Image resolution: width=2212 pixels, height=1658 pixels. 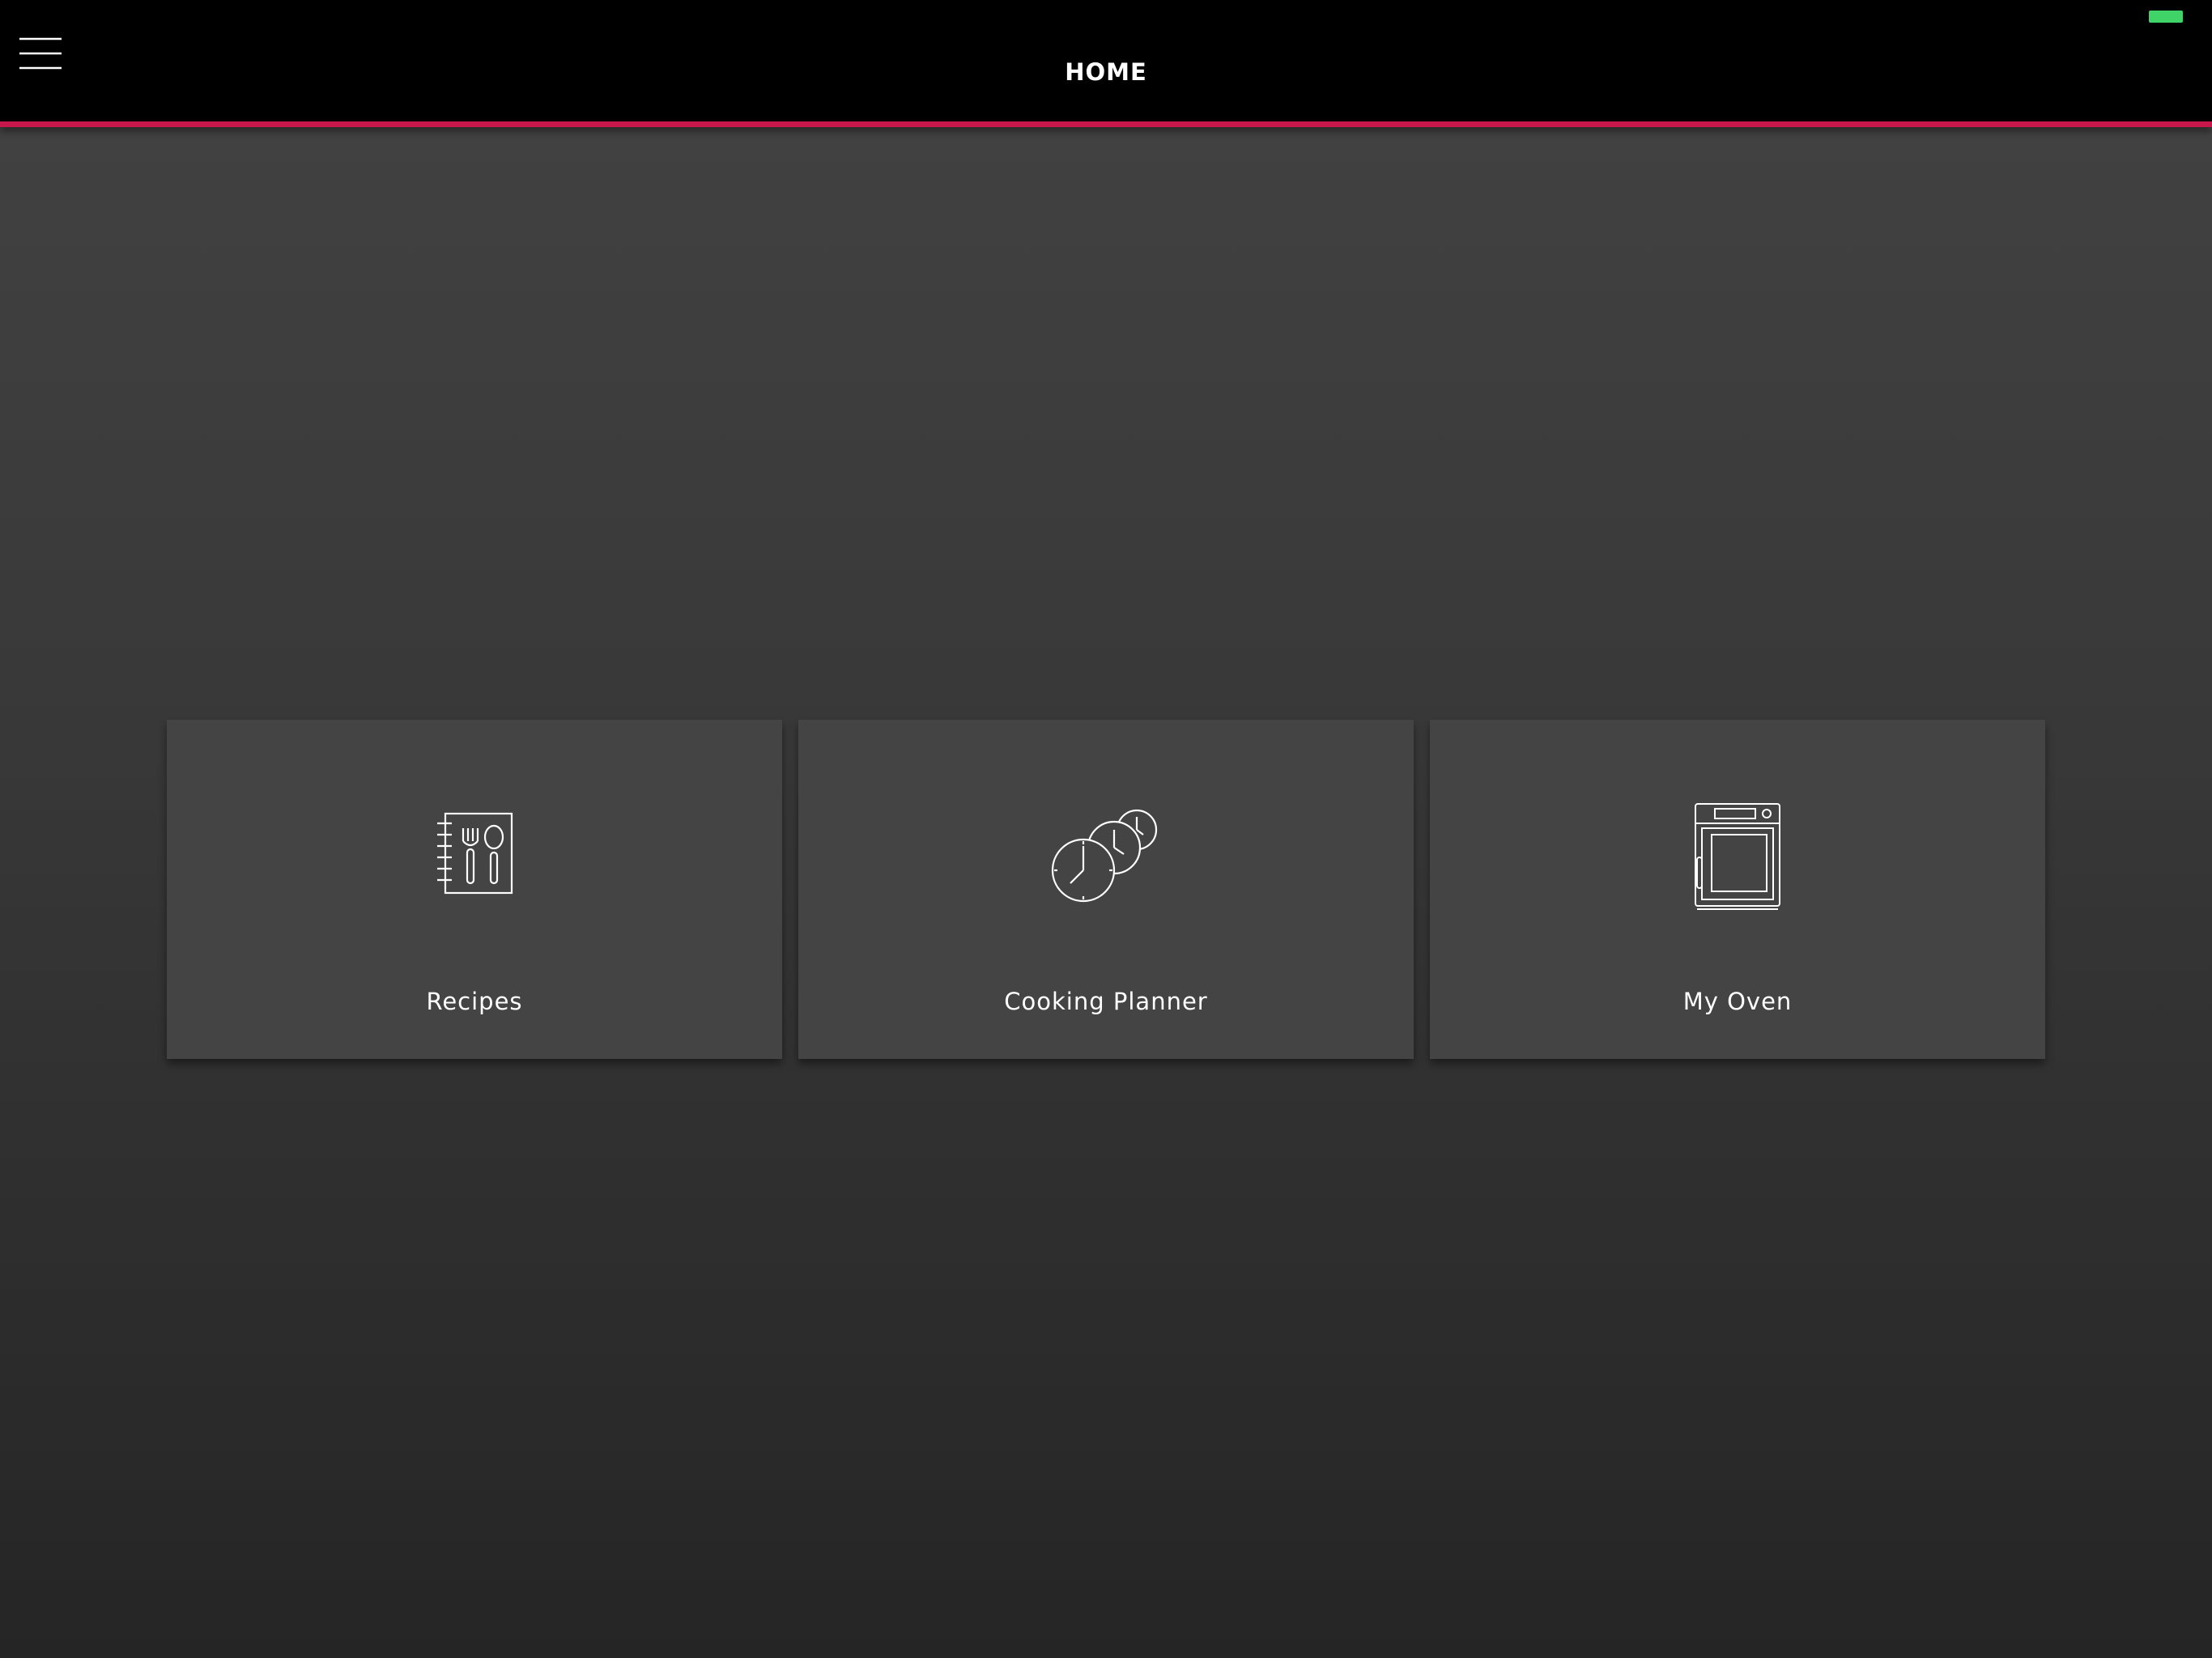 I want to click on top-bar: HOME, so click(x=1106, y=60).